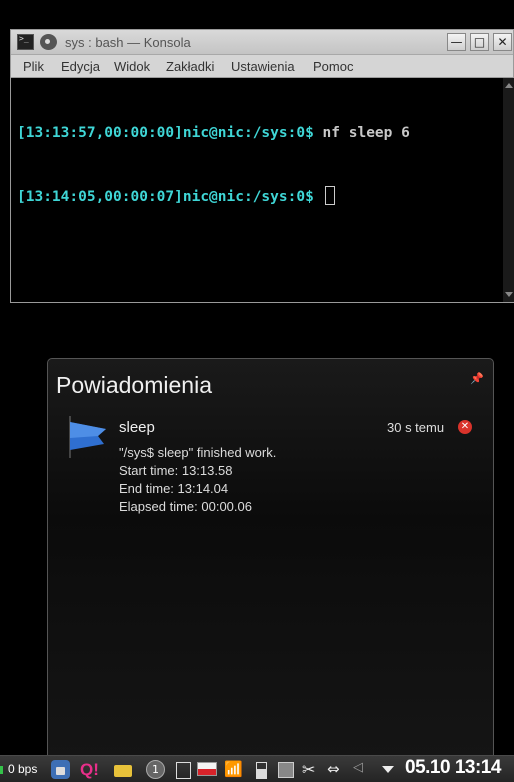  Describe the element at coordinates (336, 769) in the screenshot. I see `usb-icon: ⇔` at that location.